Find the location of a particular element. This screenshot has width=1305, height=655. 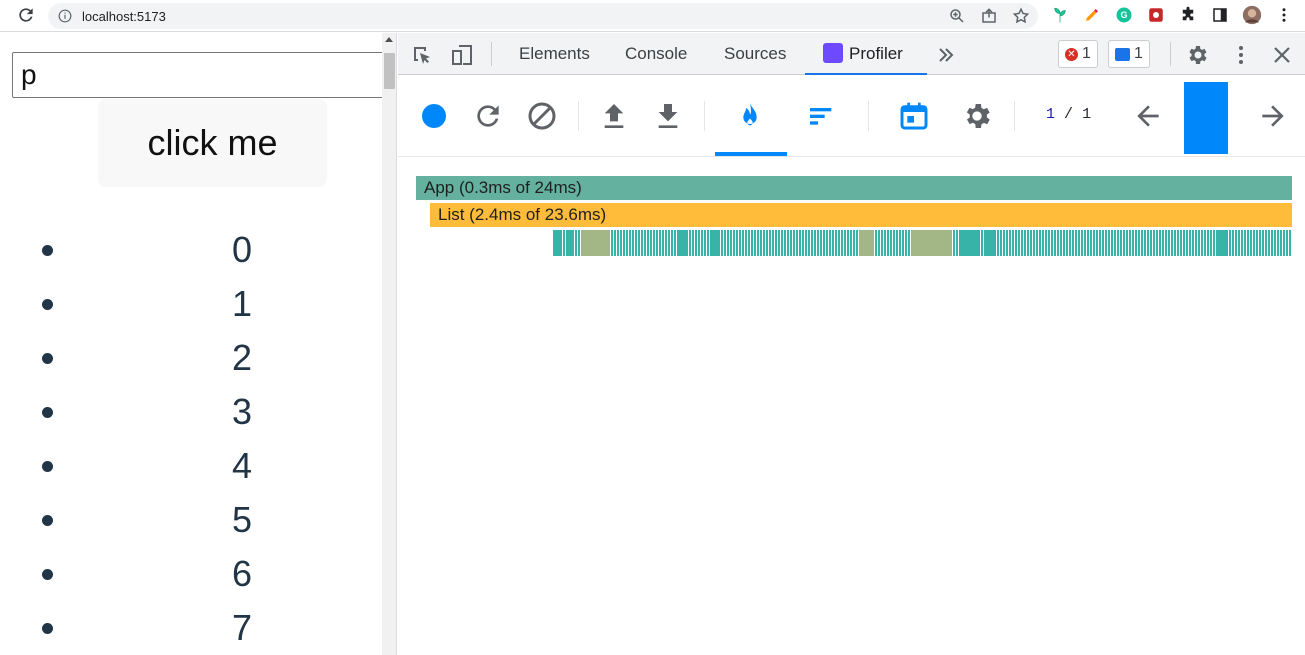

reload-page-icon is located at coordinates (26, 15).